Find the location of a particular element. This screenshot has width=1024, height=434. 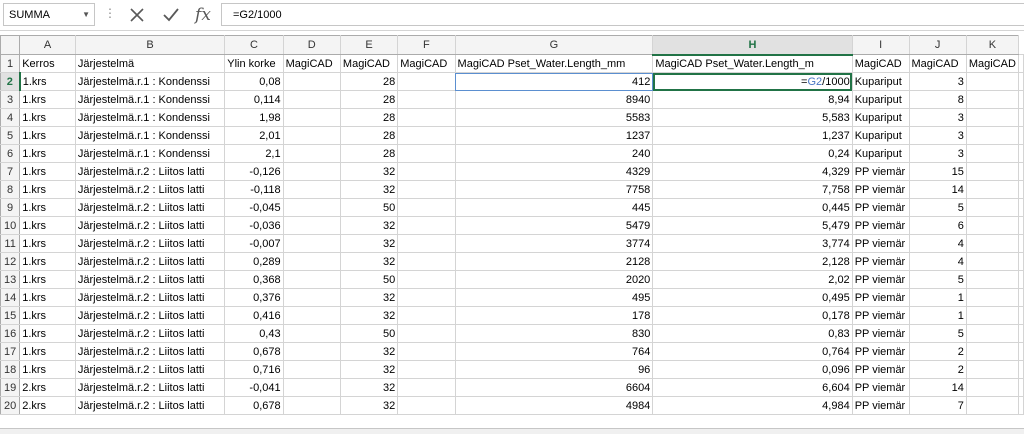

cell-e13: 50 is located at coordinates (369, 279).